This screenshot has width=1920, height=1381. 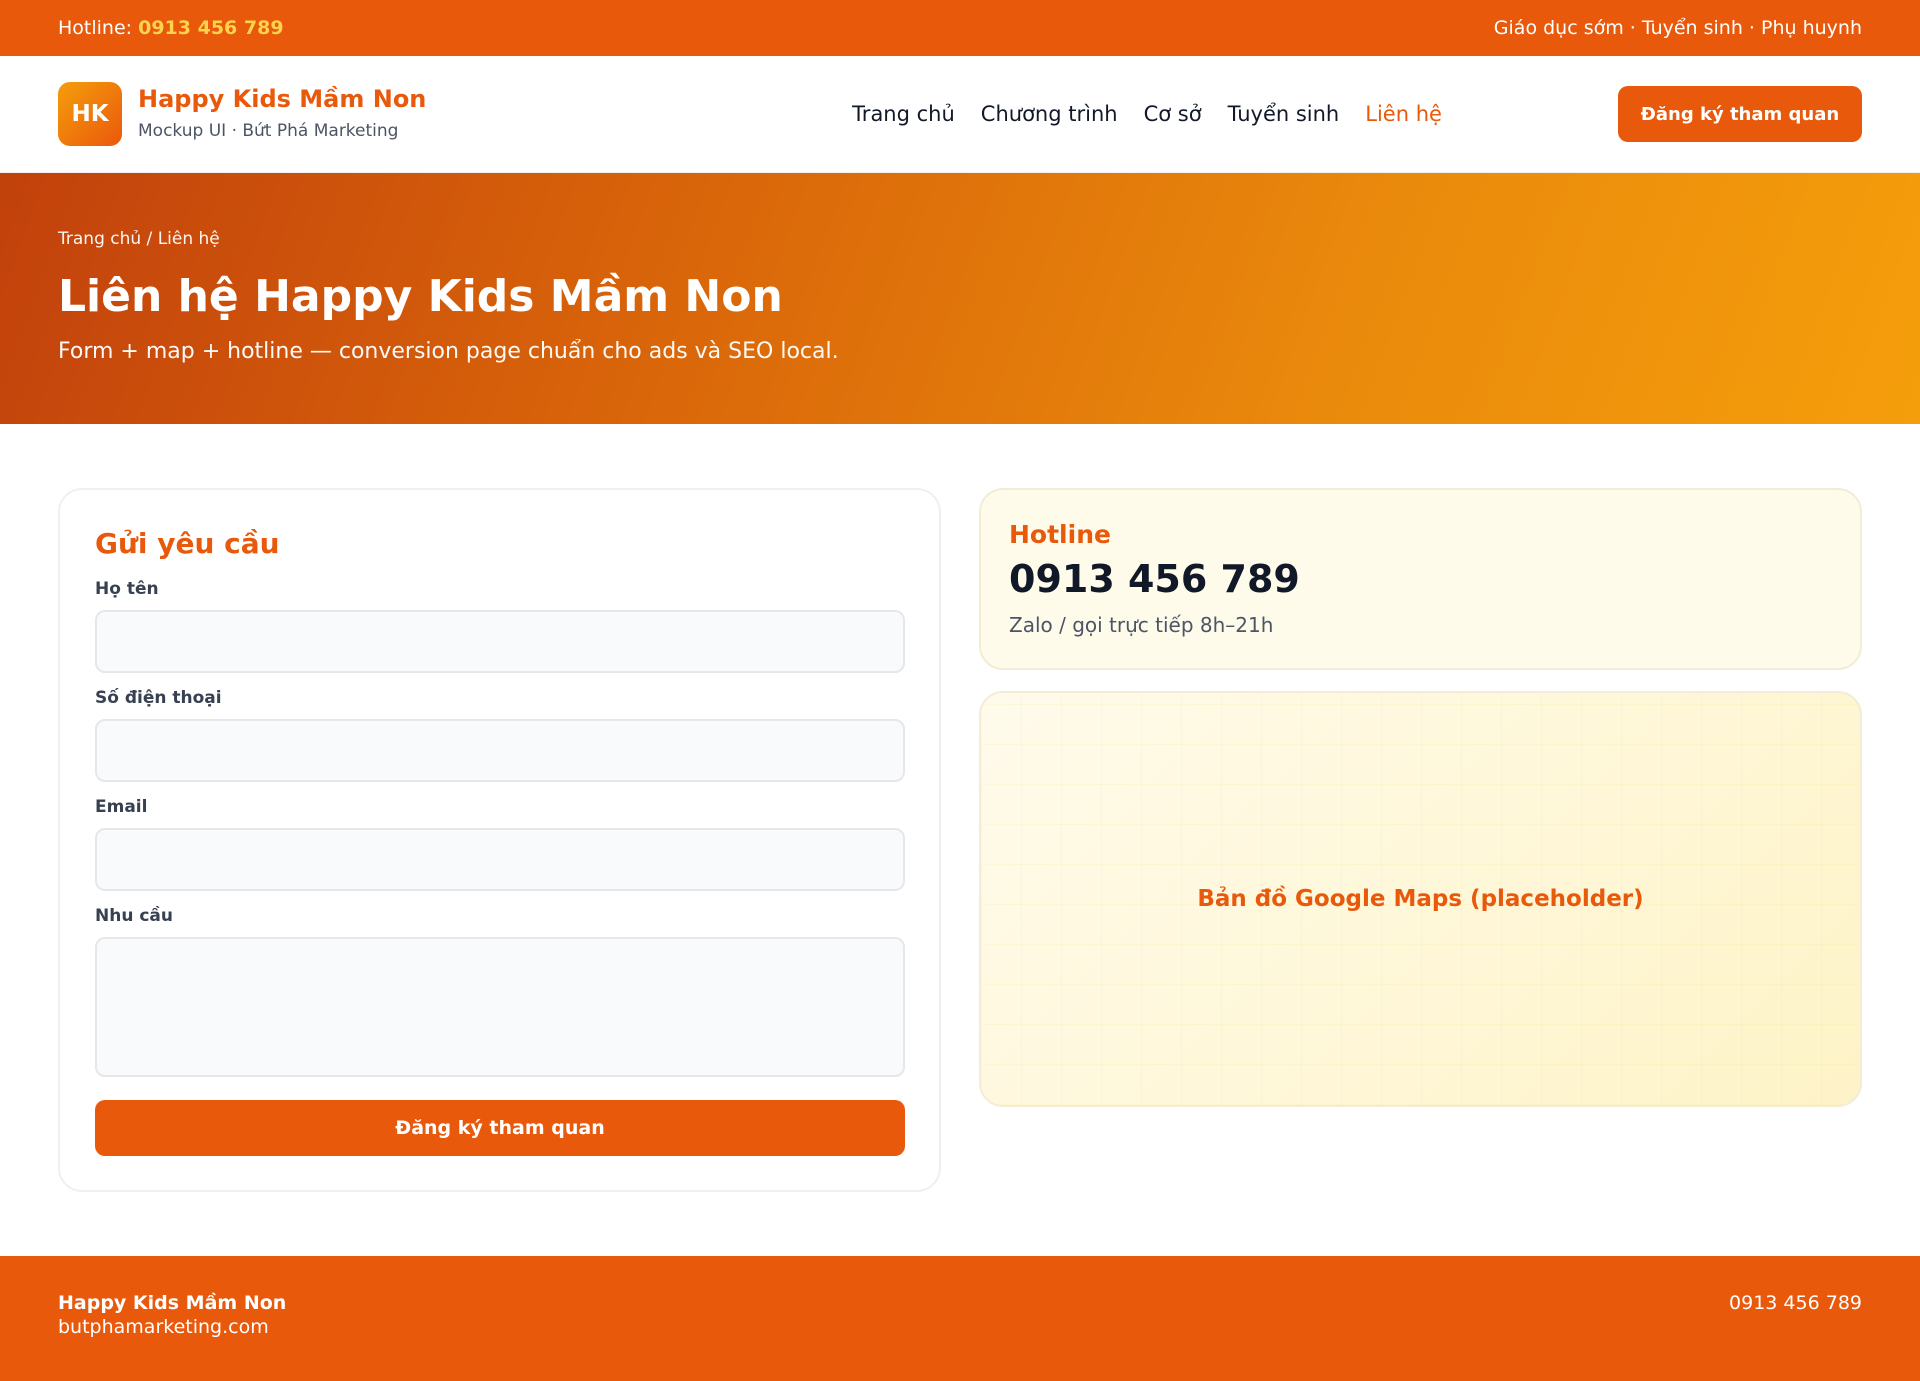 I want to click on fullname-label: Họ tên, so click(x=127, y=589).